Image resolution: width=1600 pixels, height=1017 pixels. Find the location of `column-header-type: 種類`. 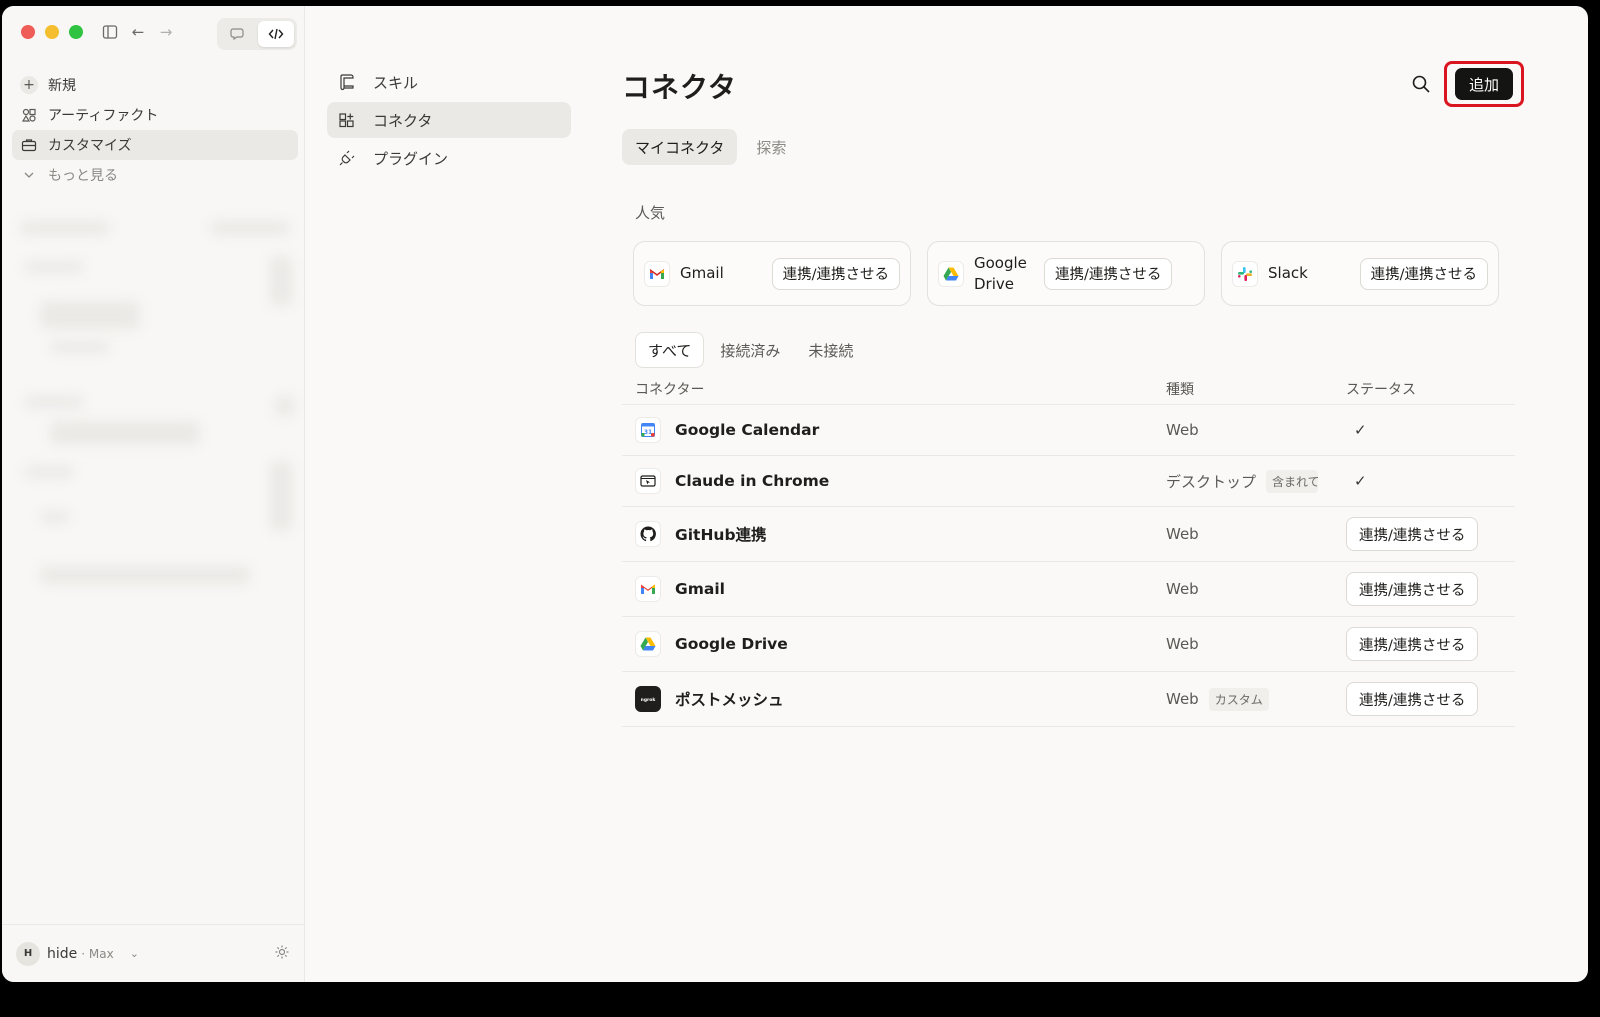

column-header-type: 種類 is located at coordinates (1180, 390).